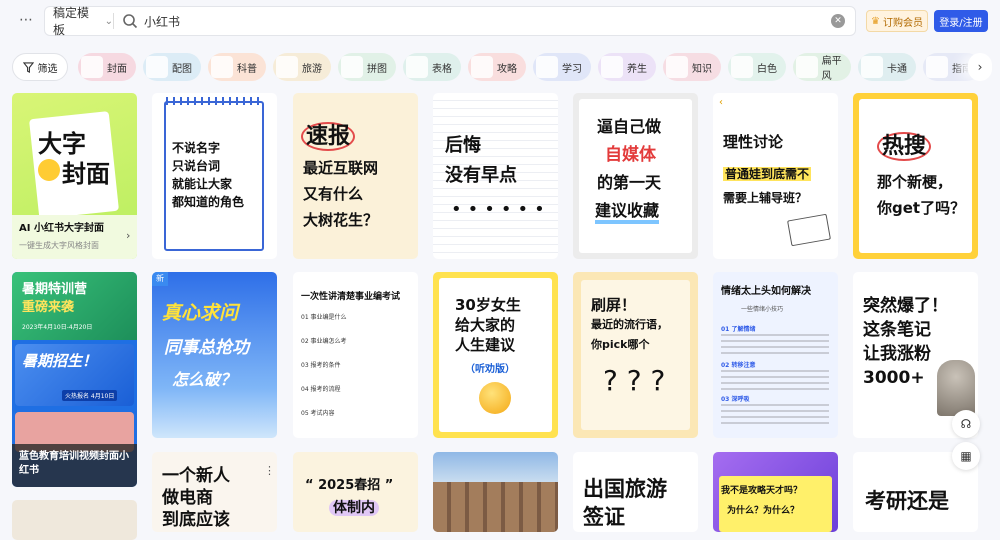 This screenshot has height=540, width=1000. Describe the element at coordinates (635, 355) in the screenshot. I see `template-card-buzzwords: 刷屏！ 最近的流行语， 你pick哪个 ? ? ?` at that location.